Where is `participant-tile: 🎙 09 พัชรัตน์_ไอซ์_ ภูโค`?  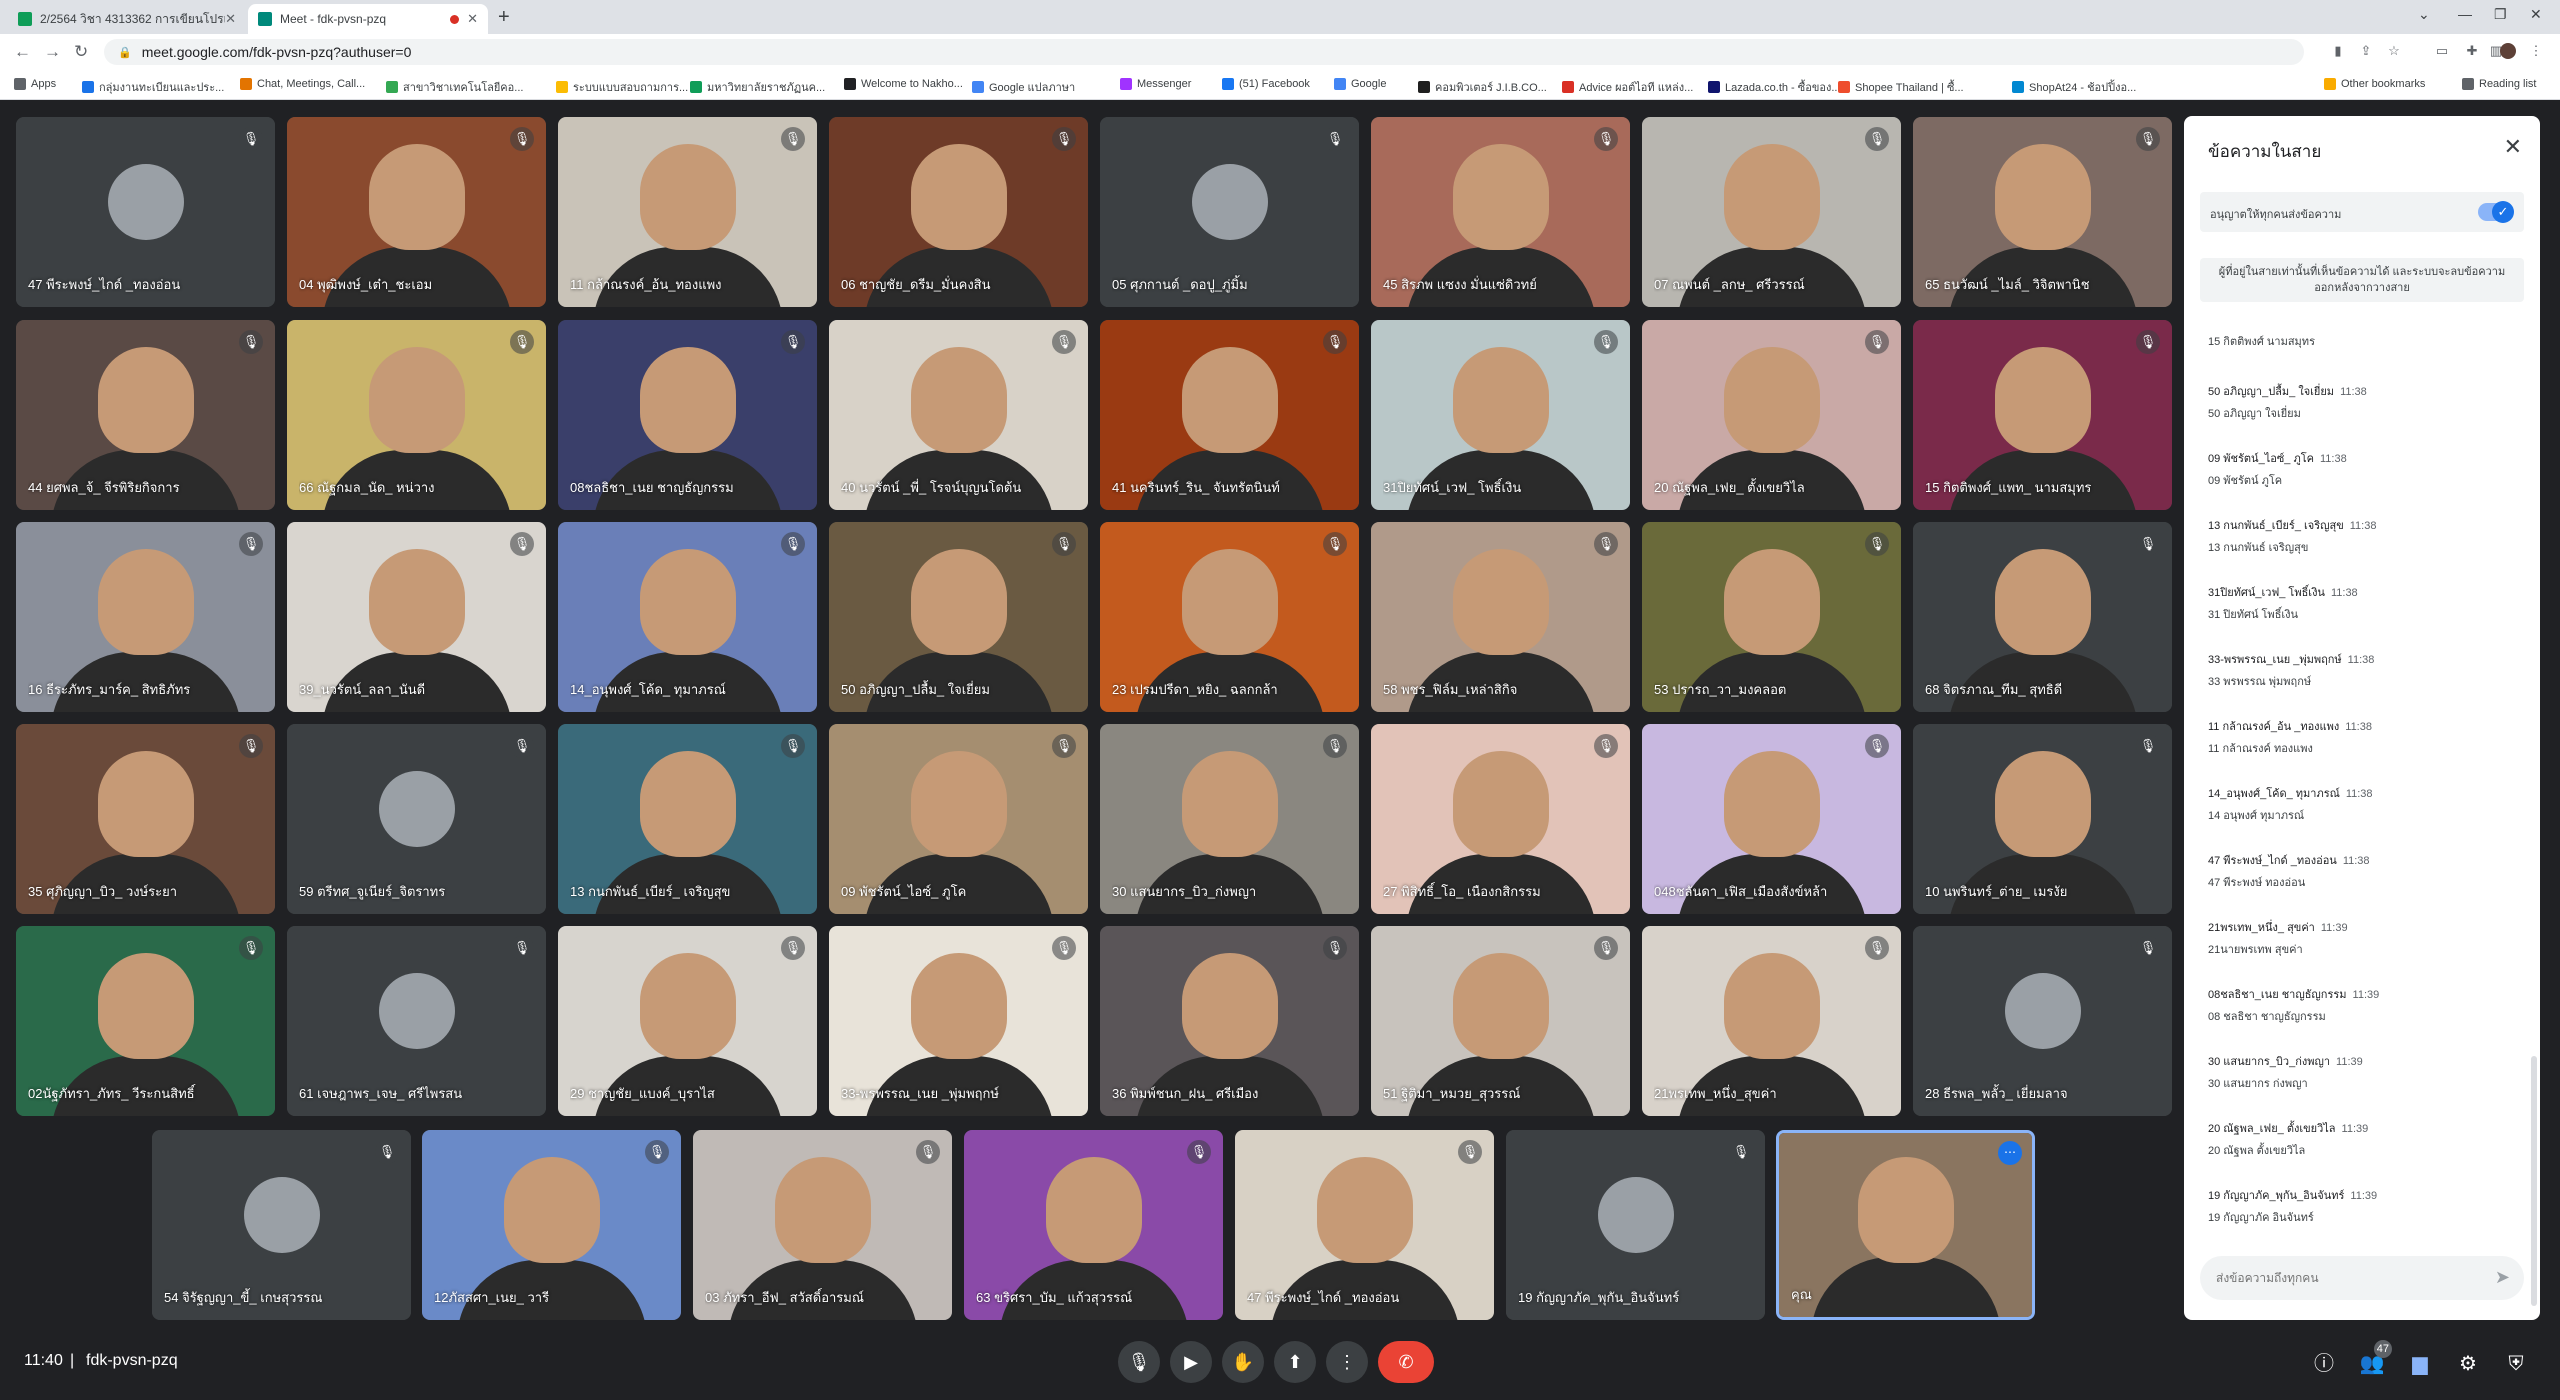
participant-tile: 🎙 09 พัชรัตน์_ไอซ์_ ภูโค is located at coordinates (958, 819).